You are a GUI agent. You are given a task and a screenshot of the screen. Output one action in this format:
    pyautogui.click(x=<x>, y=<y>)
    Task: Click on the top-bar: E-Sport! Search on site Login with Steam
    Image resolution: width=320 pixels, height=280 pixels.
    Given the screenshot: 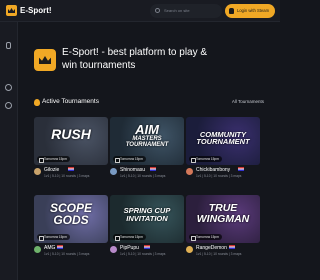 What is the action you would take?
    pyautogui.click(x=140, y=11)
    